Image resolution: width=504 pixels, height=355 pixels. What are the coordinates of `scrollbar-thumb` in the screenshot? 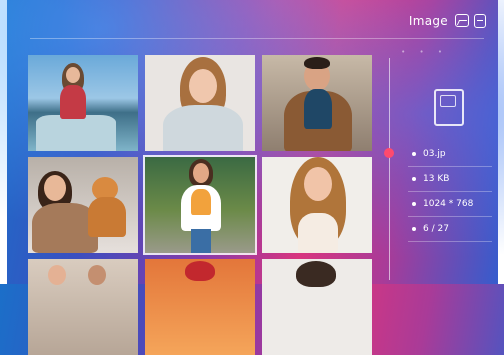 It's located at (389, 153).